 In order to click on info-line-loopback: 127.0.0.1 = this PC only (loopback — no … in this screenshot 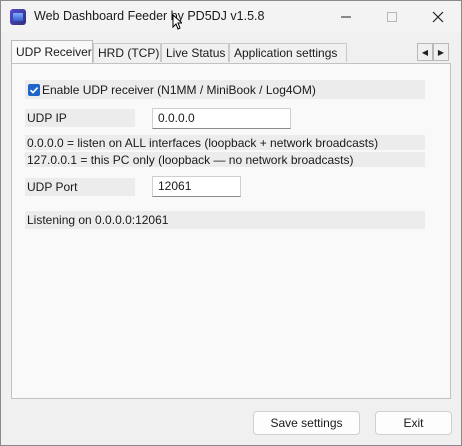, I will do `click(190, 160)`.